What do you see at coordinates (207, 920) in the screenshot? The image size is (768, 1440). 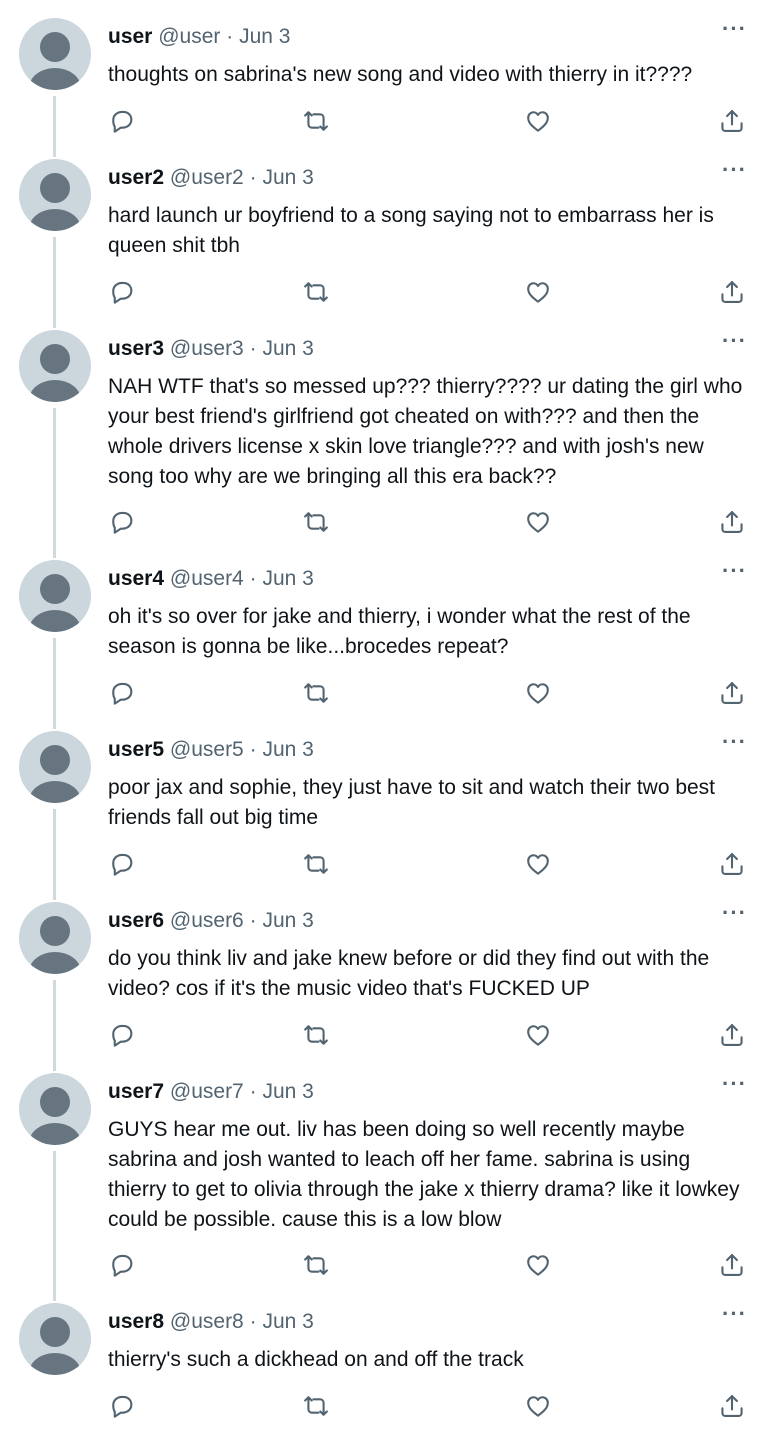 I see `user-handle: @user6` at bounding box center [207, 920].